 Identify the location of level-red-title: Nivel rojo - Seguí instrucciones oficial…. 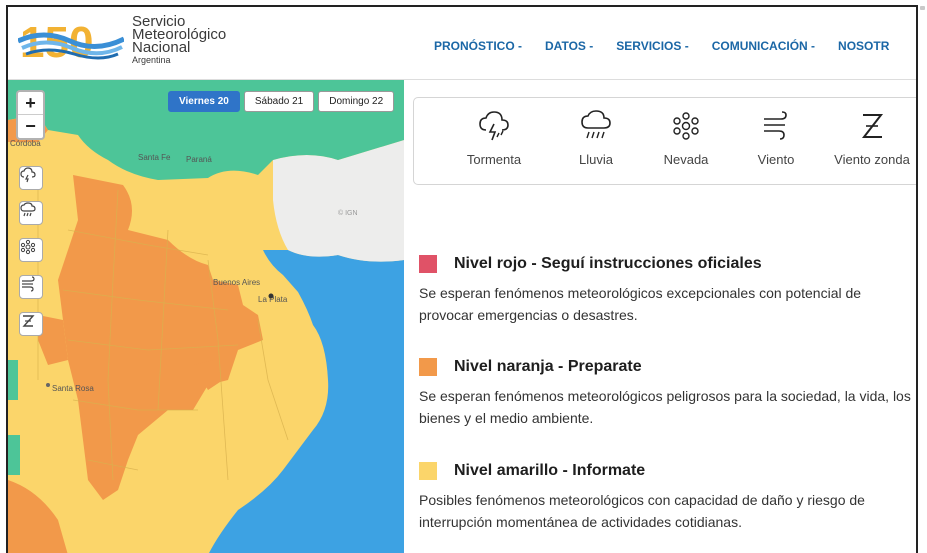
(608, 263).